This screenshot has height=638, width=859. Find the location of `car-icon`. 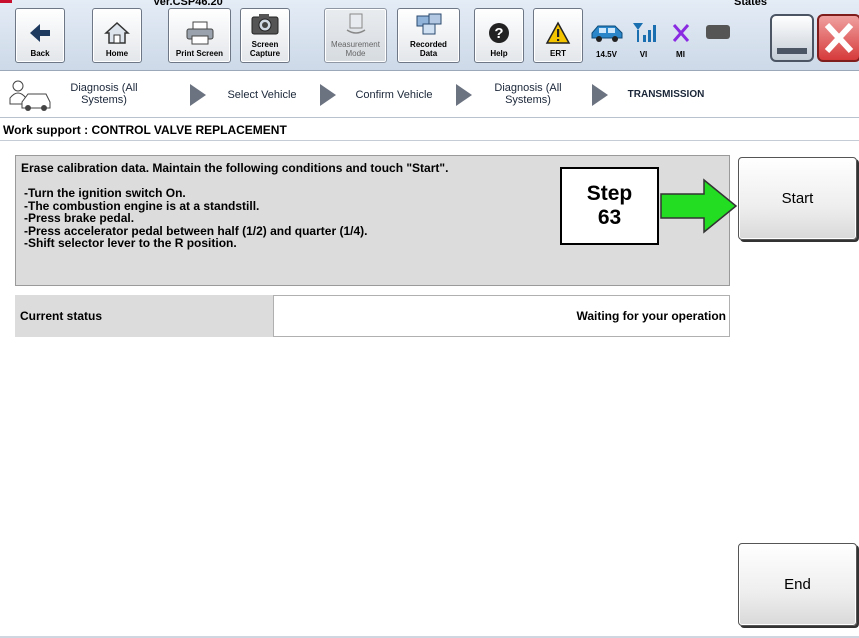

car-icon is located at coordinates (607, 35).